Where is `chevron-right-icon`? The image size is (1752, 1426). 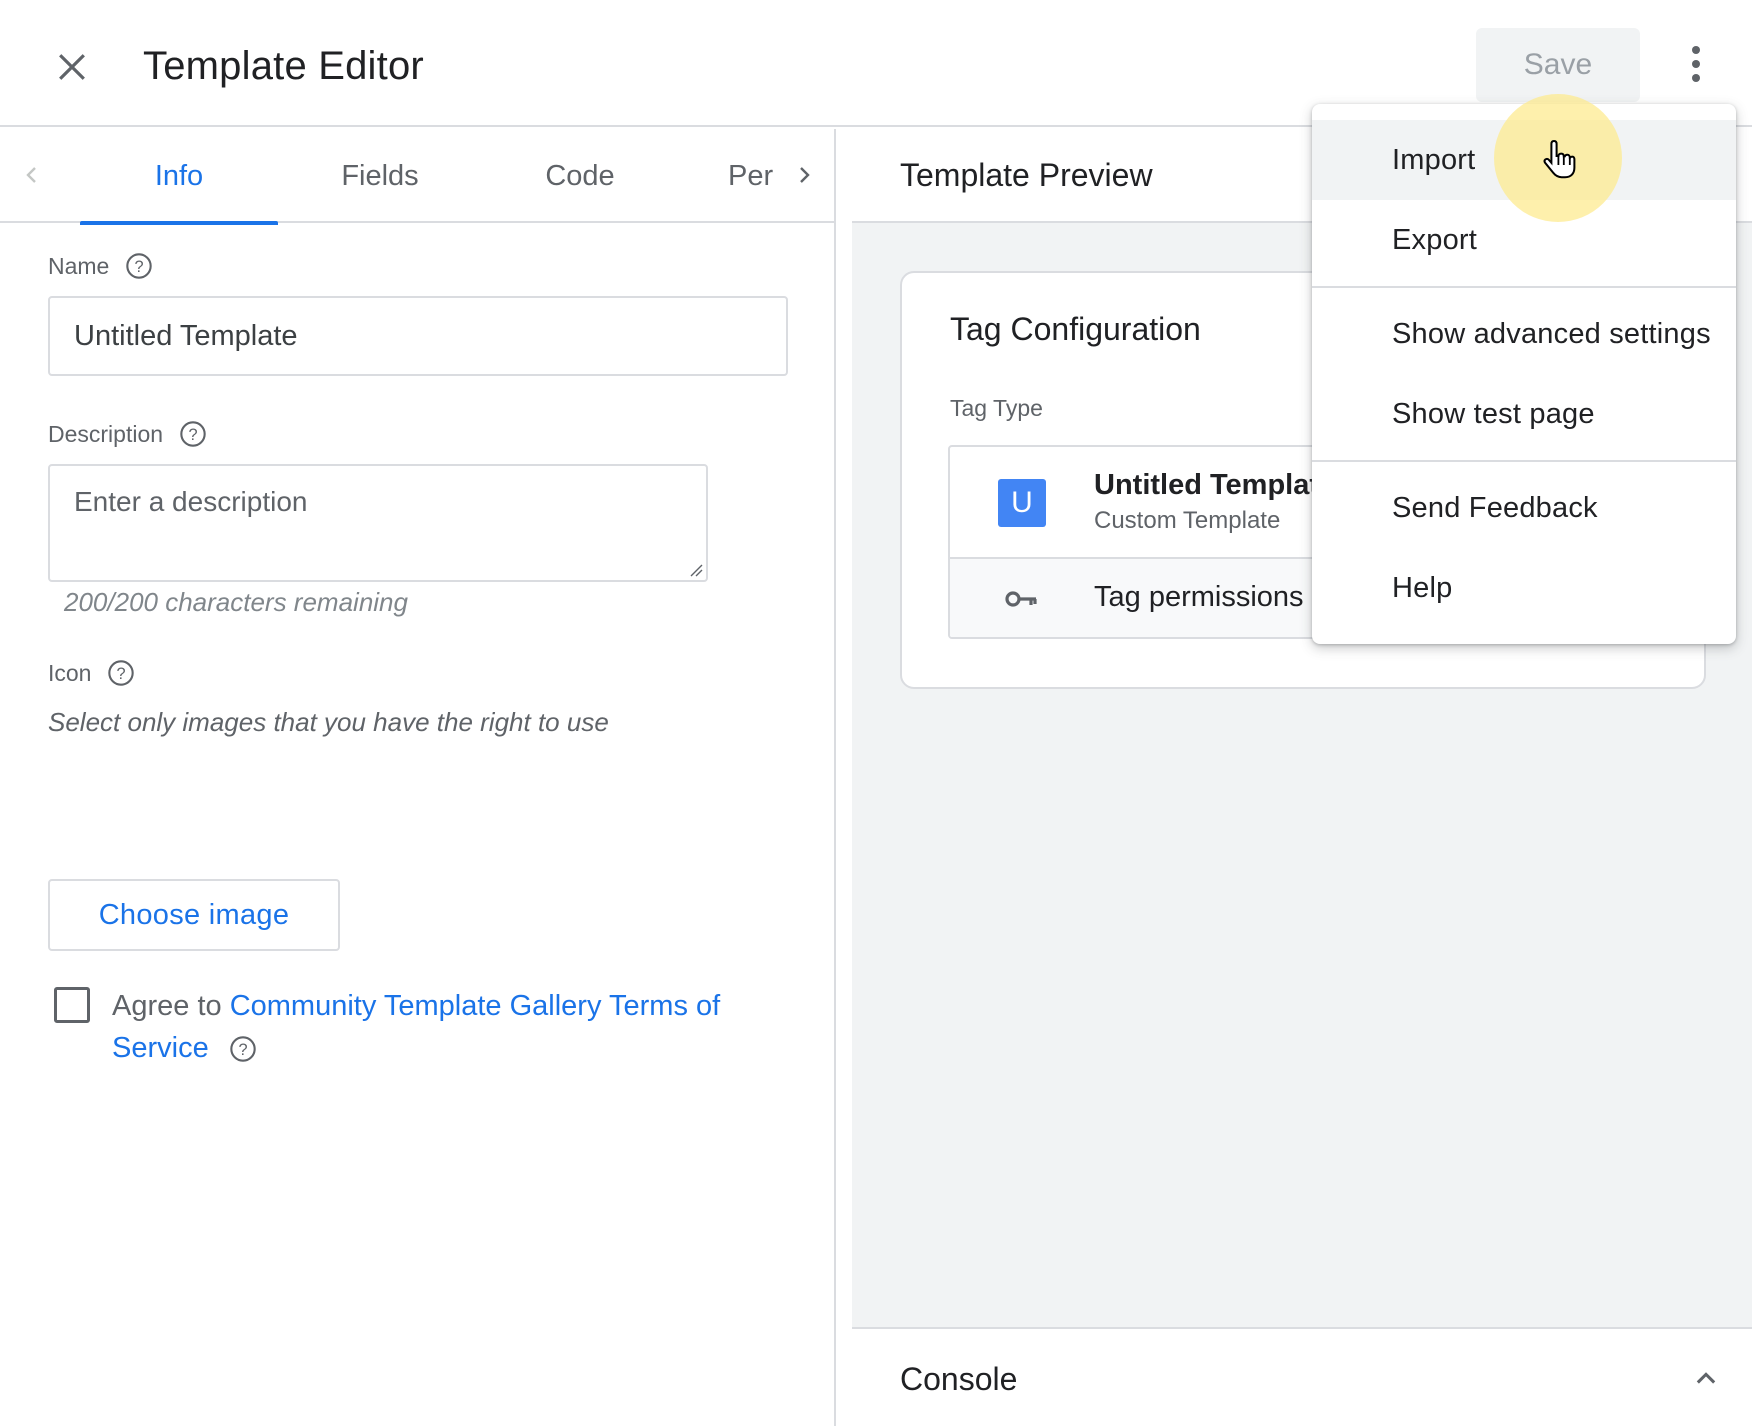
chevron-right-icon is located at coordinates (805, 175).